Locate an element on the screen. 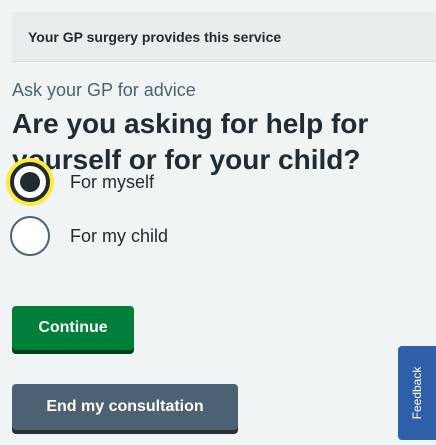  service-banner: Your GP surgery provides this service is located at coordinates (224, 37).